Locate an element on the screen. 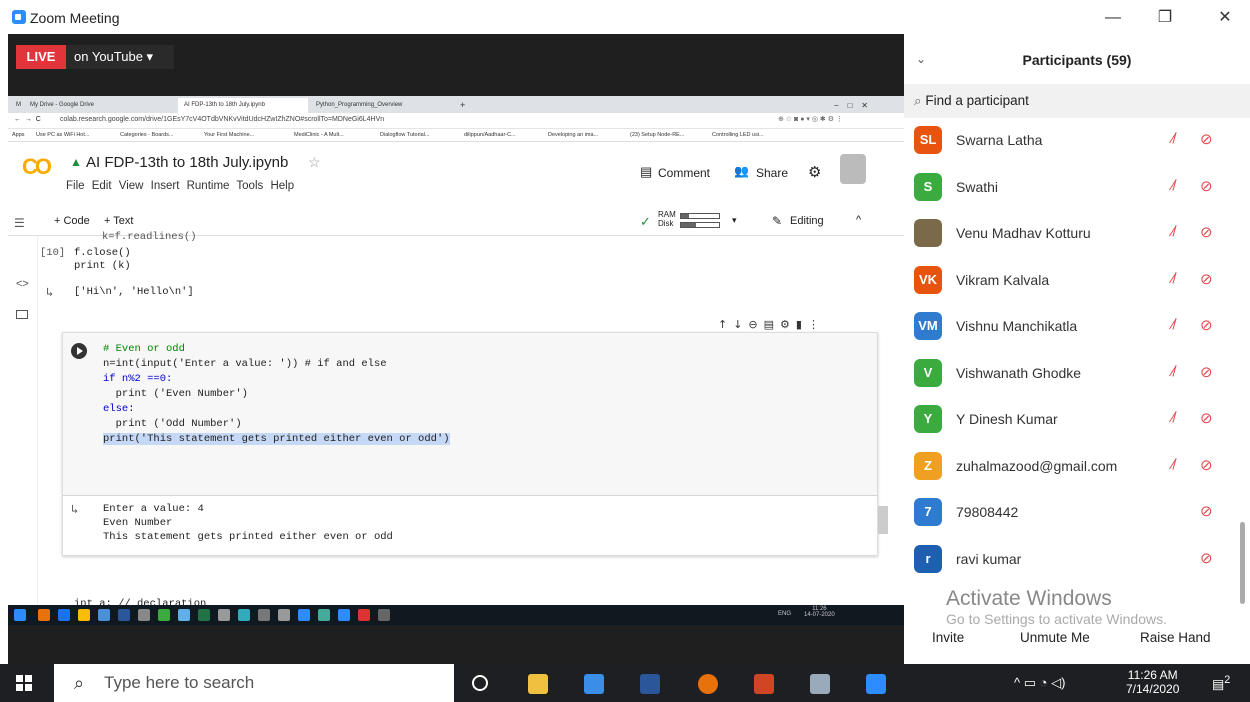  scrollbar-thumb is located at coordinates (883, 520).